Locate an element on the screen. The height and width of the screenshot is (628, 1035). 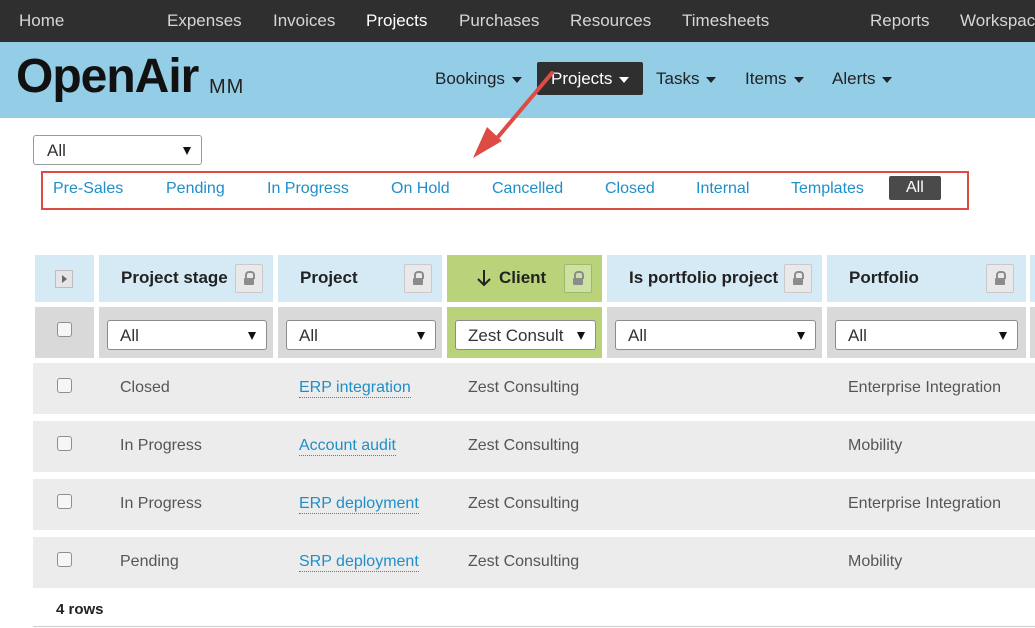
subnav-tasks-label: Tasks is located at coordinates (678, 78).